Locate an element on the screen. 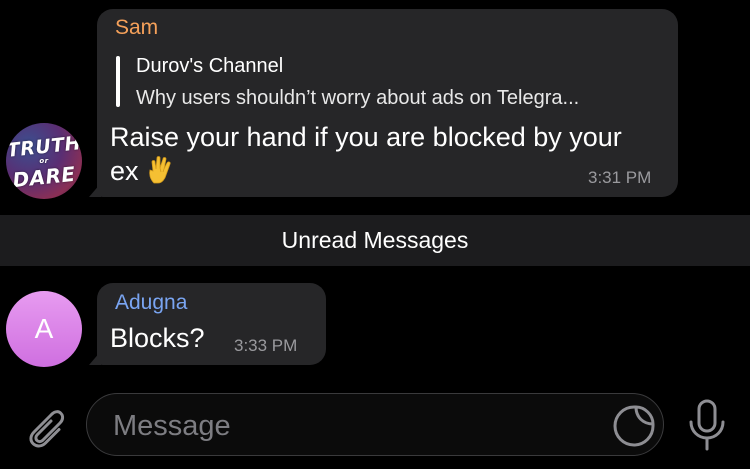 The height and width of the screenshot is (469, 750). message-timestamp: 3:33 PM is located at coordinates (266, 345).